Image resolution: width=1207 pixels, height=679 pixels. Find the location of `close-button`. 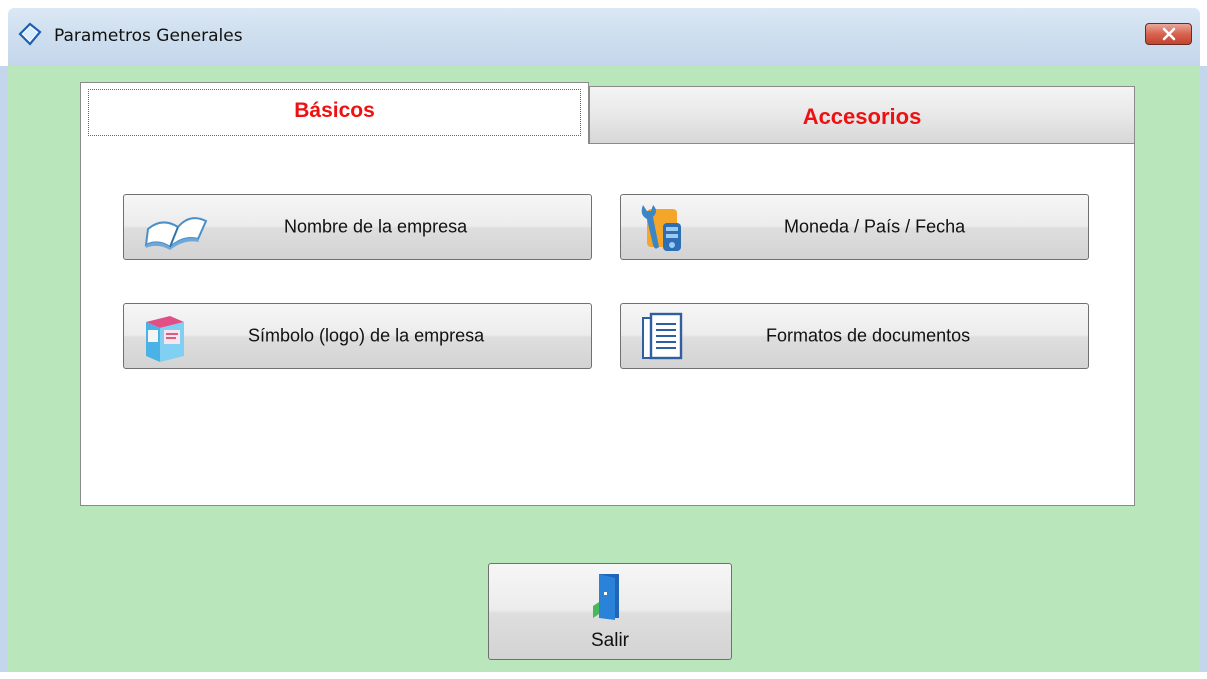

close-button is located at coordinates (1168, 34).